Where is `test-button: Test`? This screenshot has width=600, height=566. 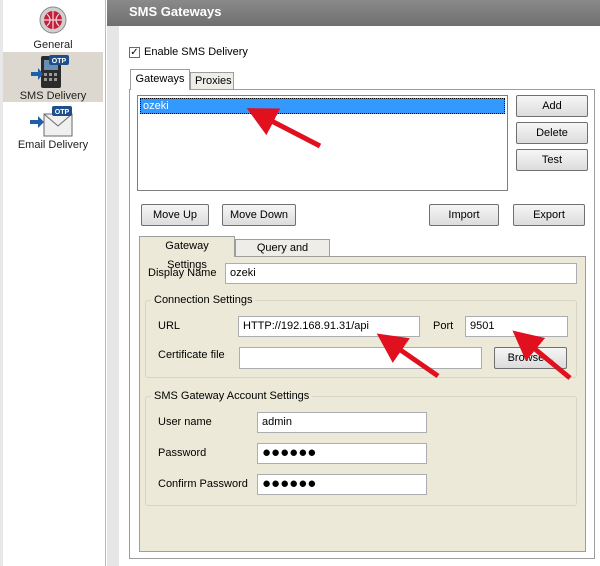
test-button: Test is located at coordinates (552, 160).